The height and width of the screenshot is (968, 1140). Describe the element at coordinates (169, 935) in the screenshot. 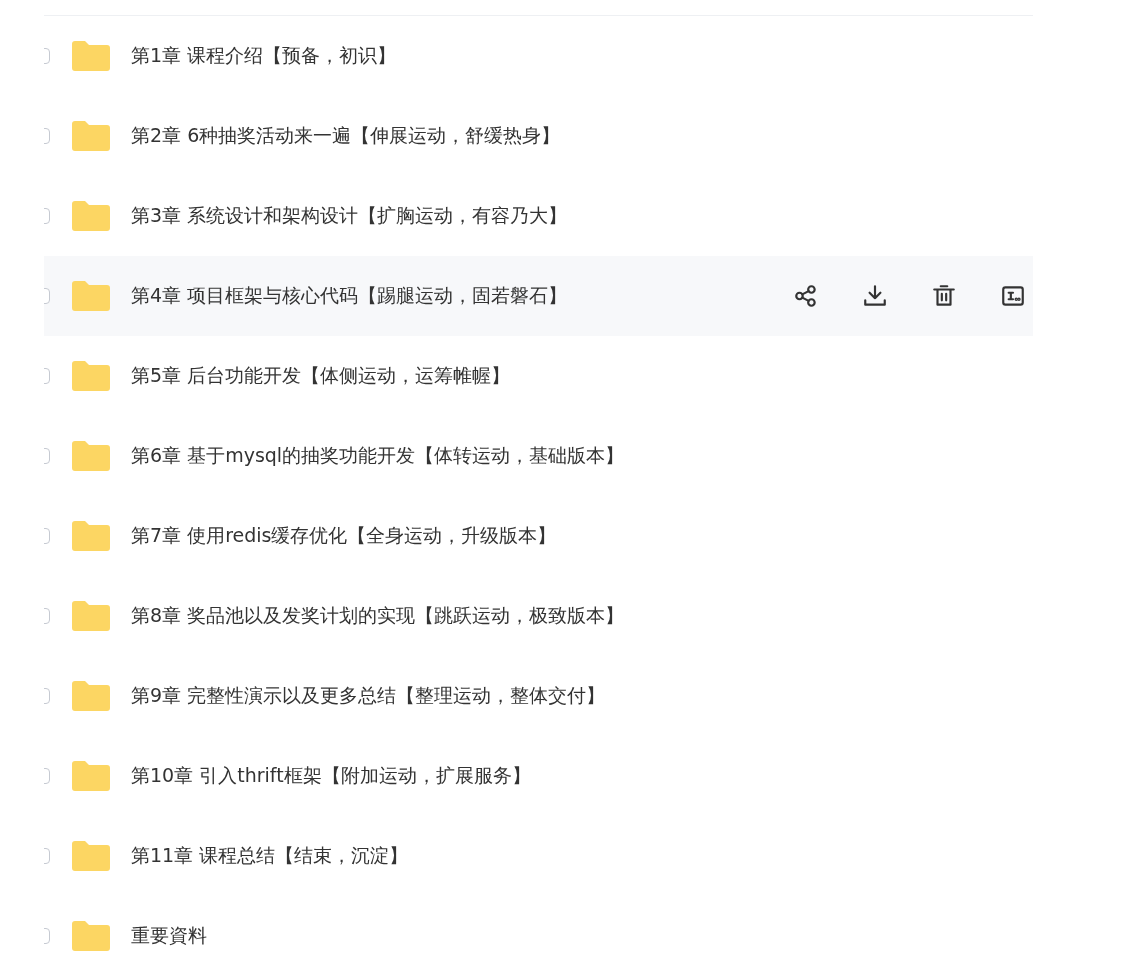

I see `folder-name: 重要資料` at that location.